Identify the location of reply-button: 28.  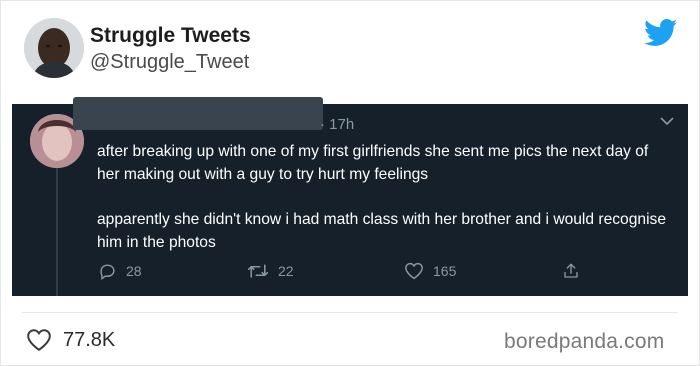
(120, 271).